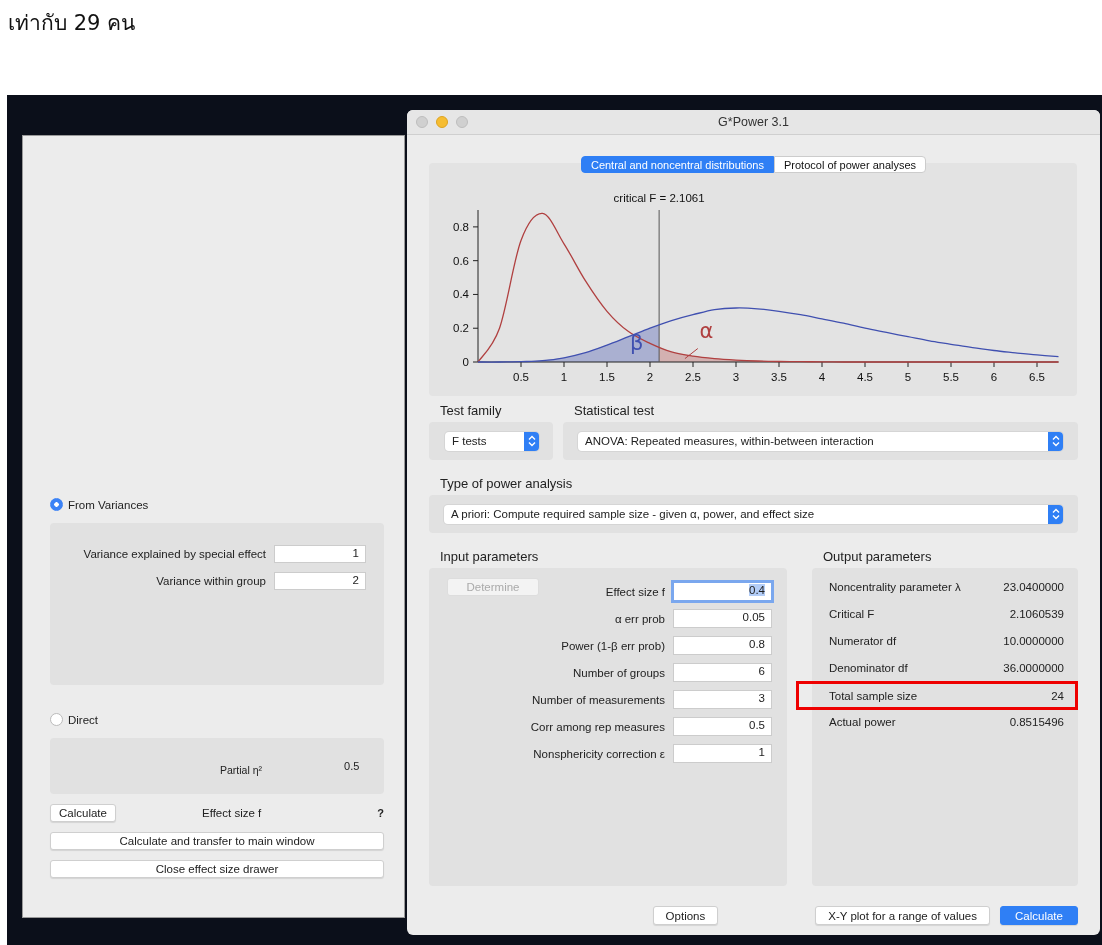 The width and height of the screenshot is (1102, 945). What do you see at coordinates (108, 504) in the screenshot?
I see `radio-label: From Variances` at bounding box center [108, 504].